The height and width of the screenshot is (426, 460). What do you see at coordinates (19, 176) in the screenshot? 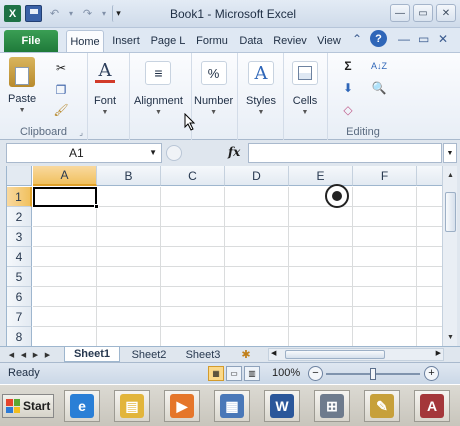
I see `select-all-button` at bounding box center [19, 176].